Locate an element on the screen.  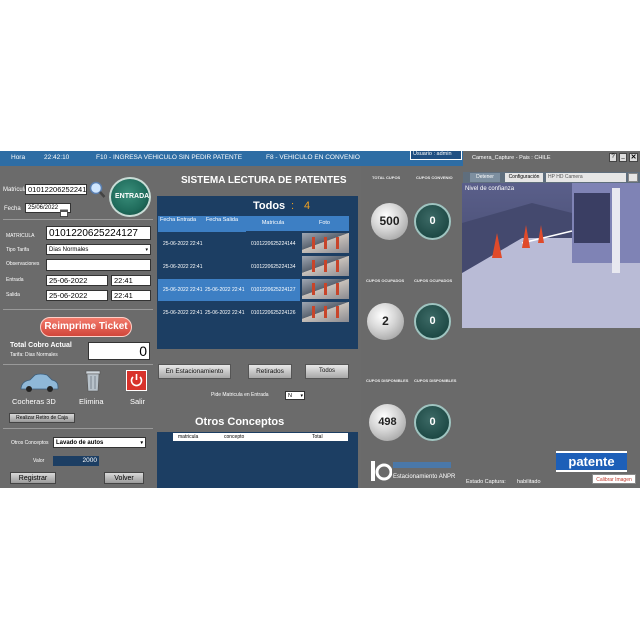
estado-captura-value: habilitado is located at coordinates (529, 482).